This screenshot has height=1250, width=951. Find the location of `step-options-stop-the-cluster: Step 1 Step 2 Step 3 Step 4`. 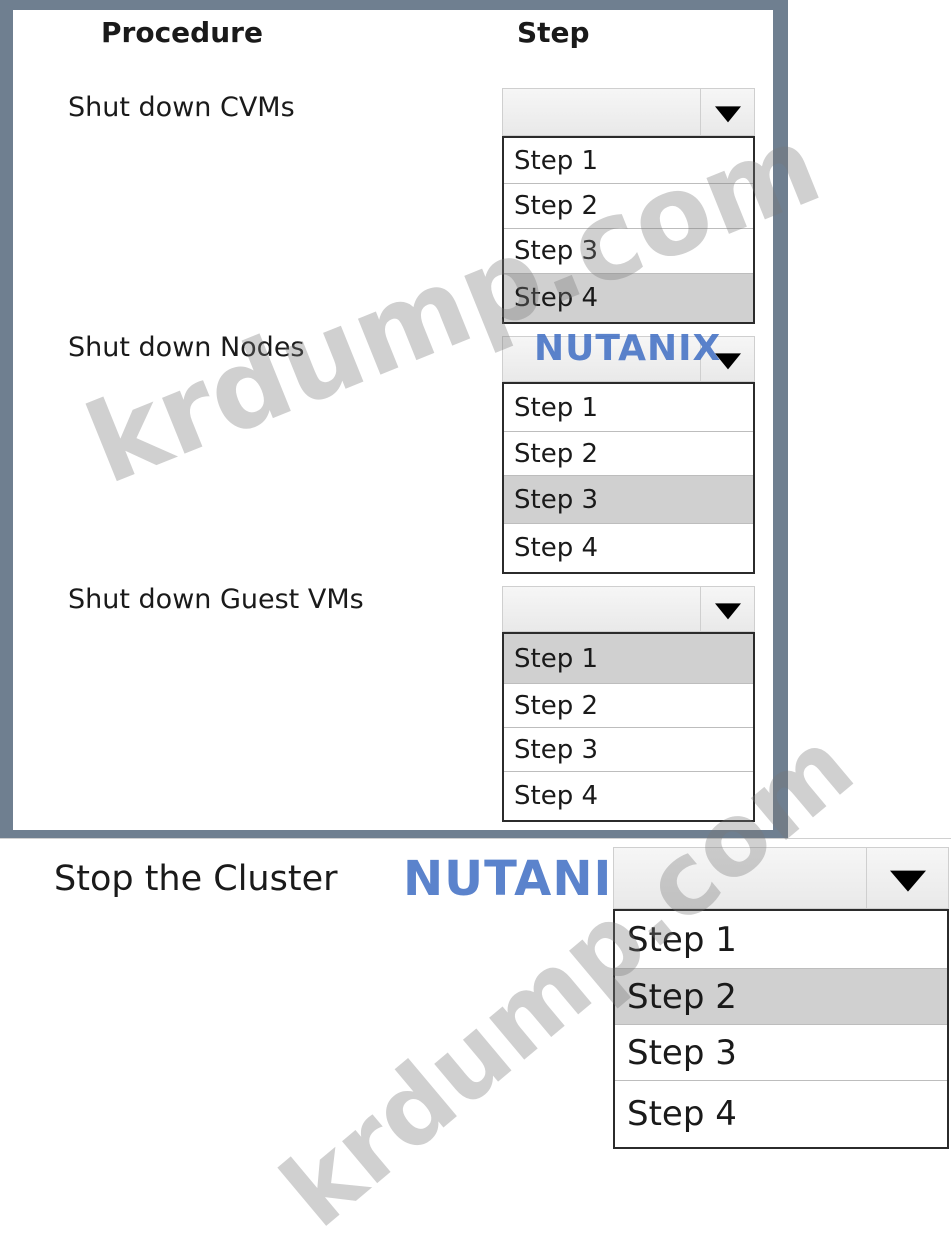

step-options-stop-the-cluster: Step 1 Step 2 Step 3 Step 4 is located at coordinates (781, 1029).